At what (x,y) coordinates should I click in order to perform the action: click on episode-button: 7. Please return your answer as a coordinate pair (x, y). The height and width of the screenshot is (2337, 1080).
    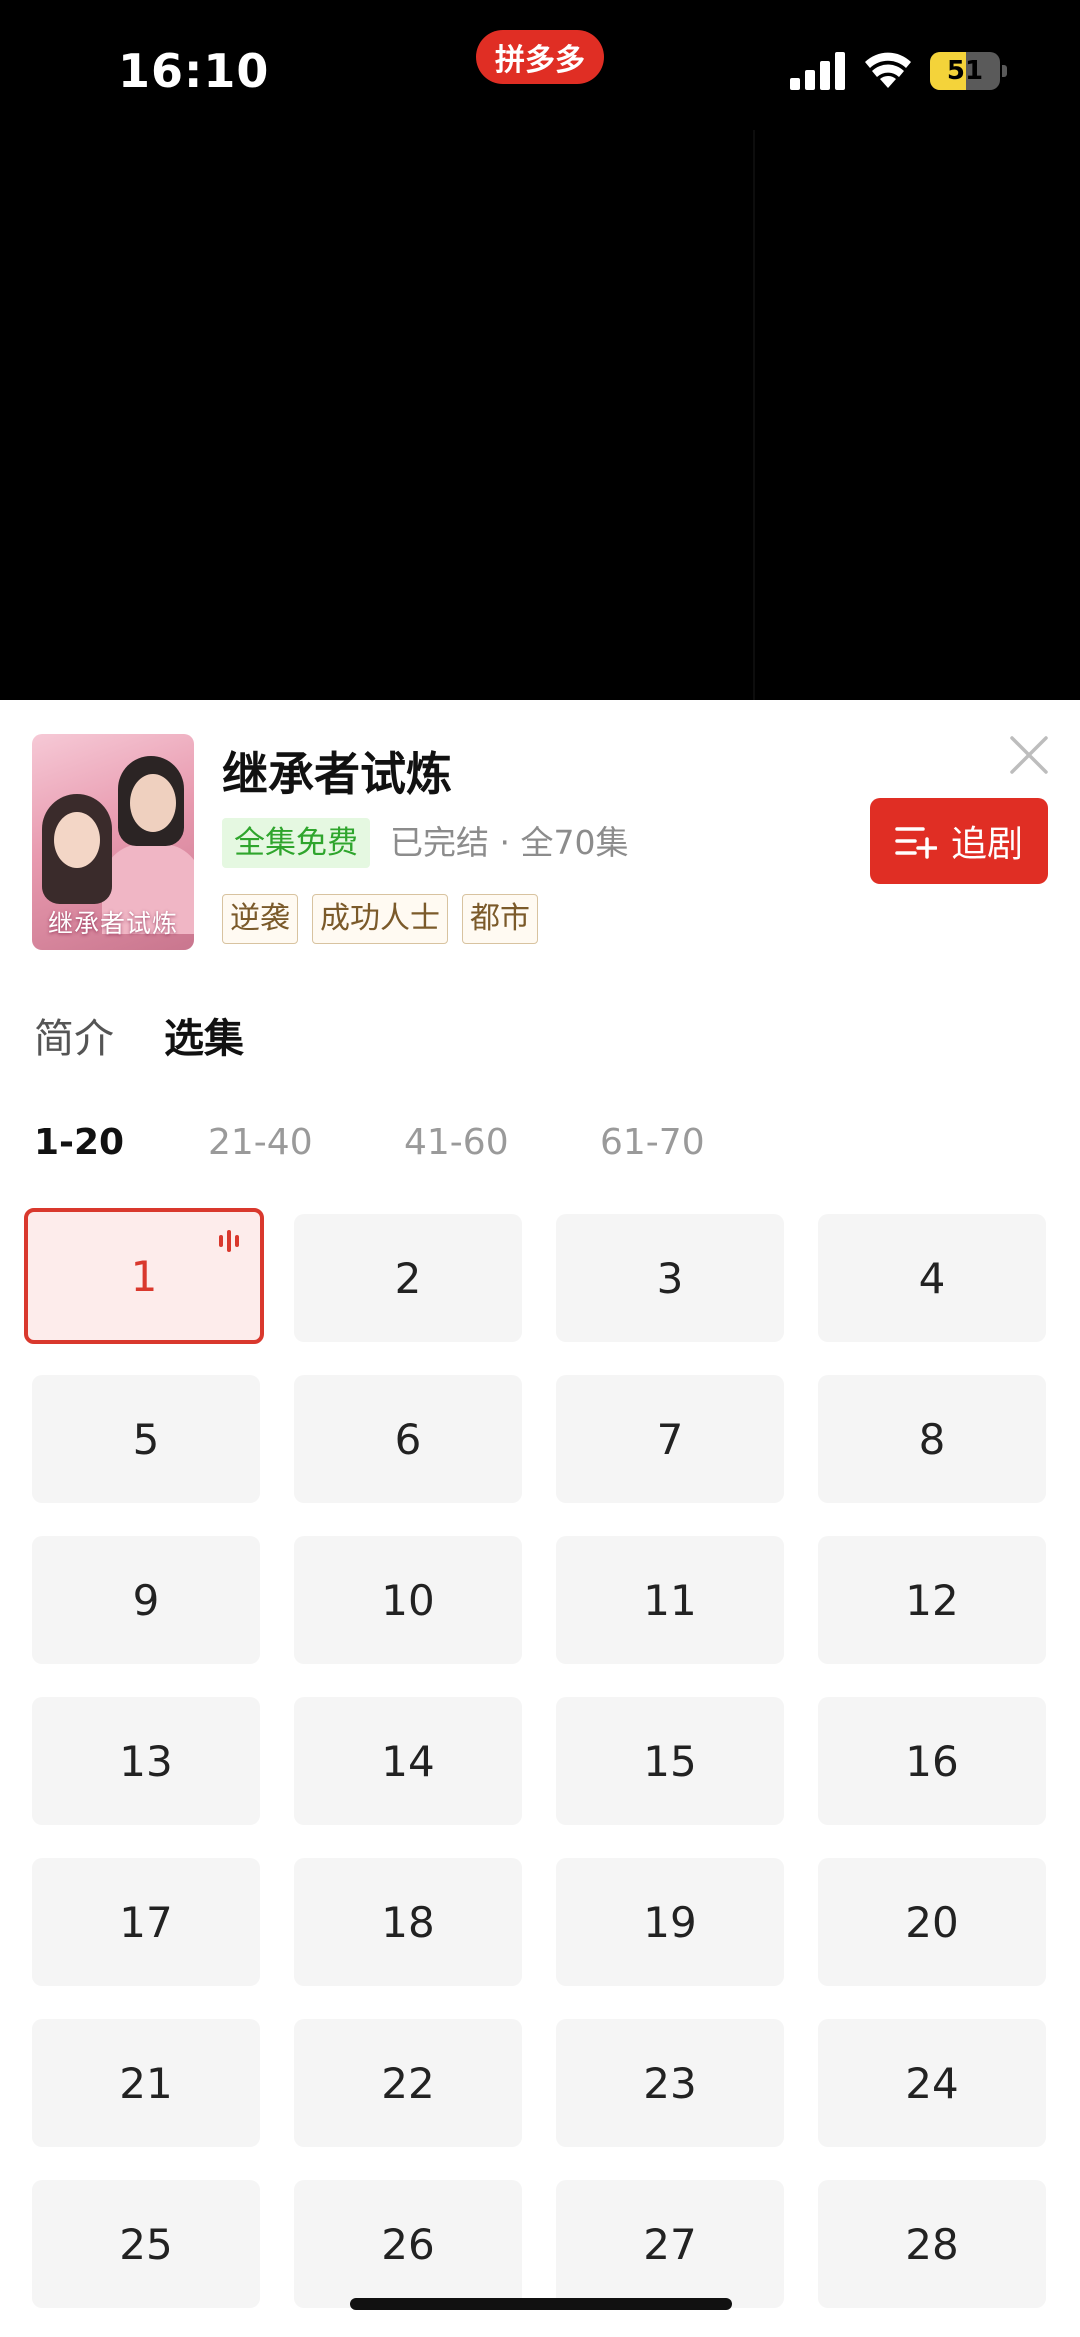
    Looking at the image, I should click on (670, 1439).